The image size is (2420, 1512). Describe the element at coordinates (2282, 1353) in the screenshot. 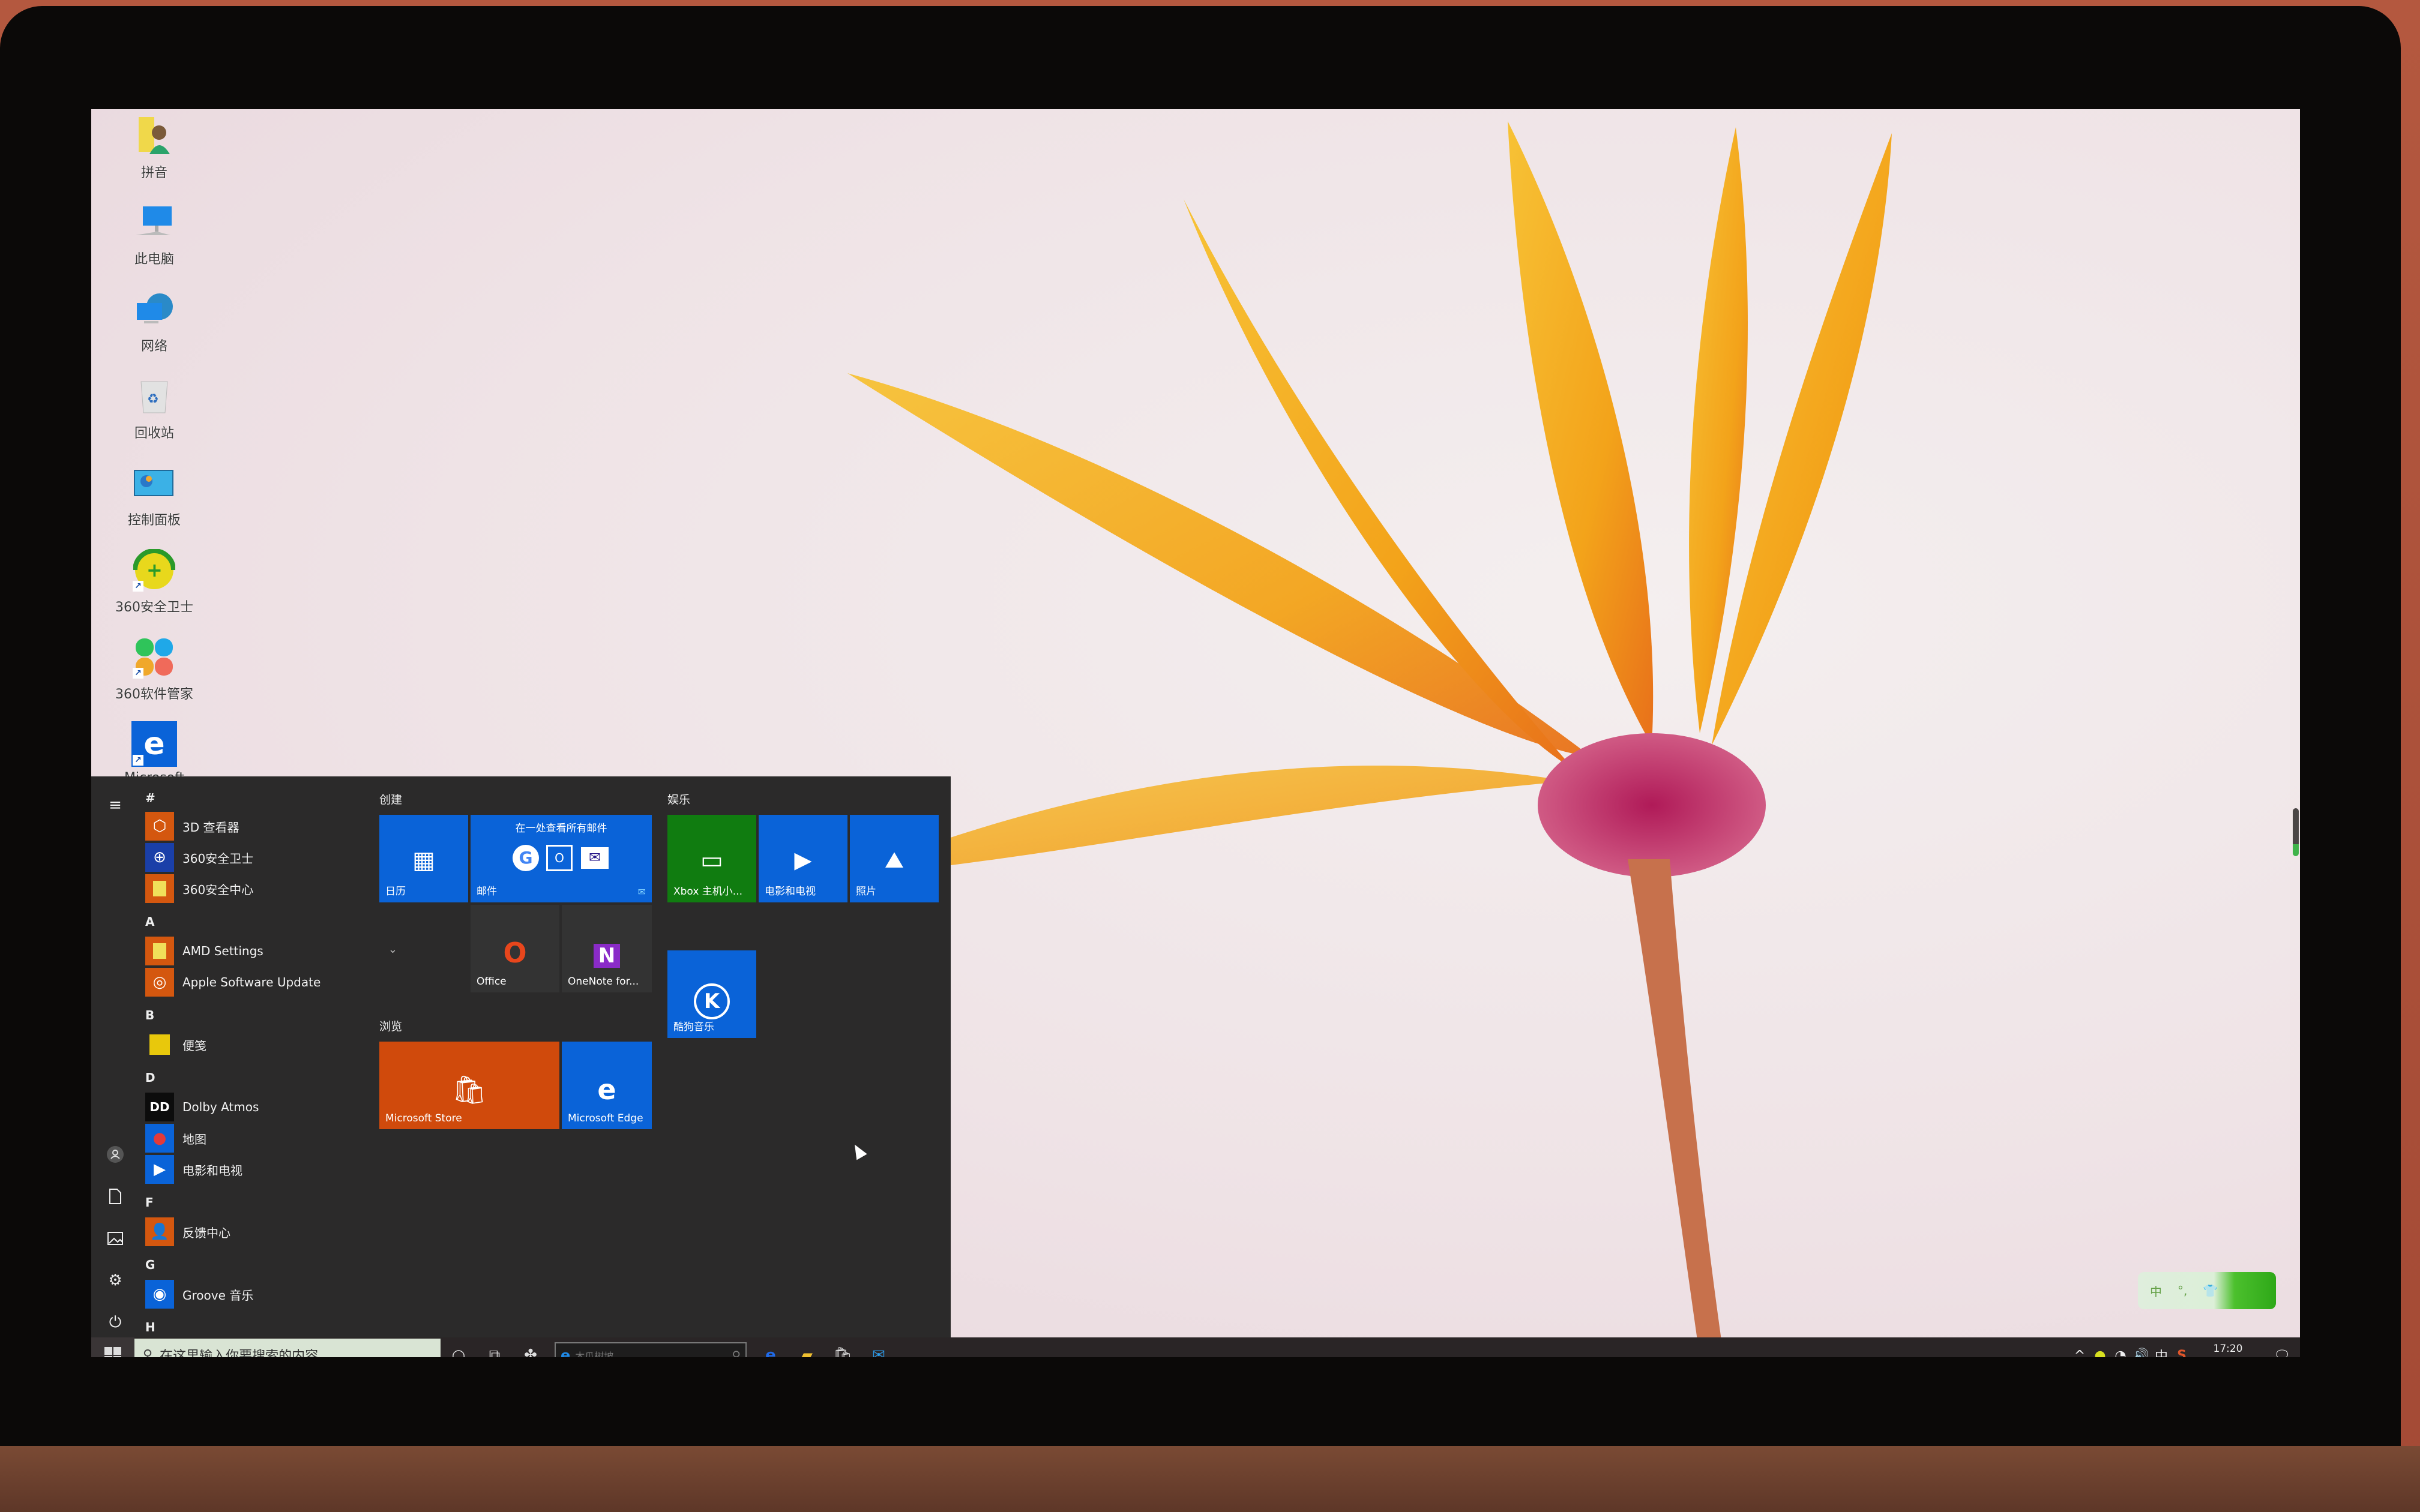

I see `action-center-icon: 🗨` at that location.